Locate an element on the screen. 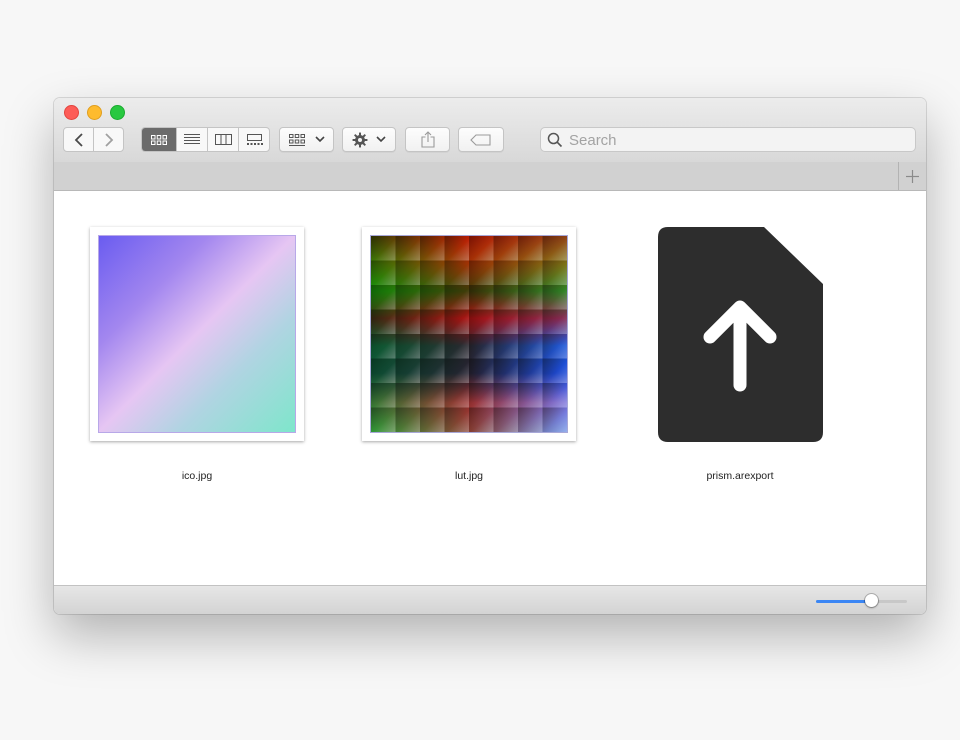 The height and width of the screenshot is (740, 960). gradient-preview is located at coordinates (197, 334).